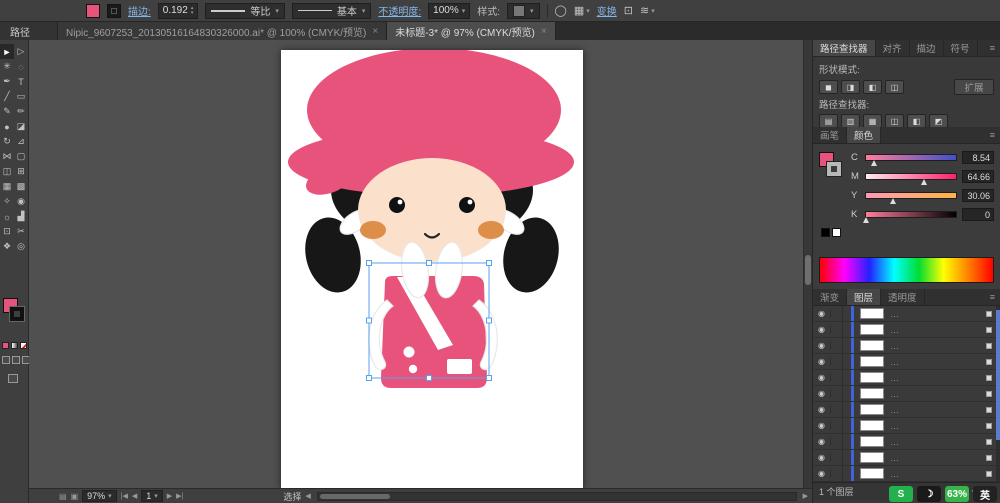 Image resolution: width=1000 pixels, height=503 pixels. Describe the element at coordinates (903, 297) in the screenshot. I see `layers-group-tab-3: 透明度` at that location.